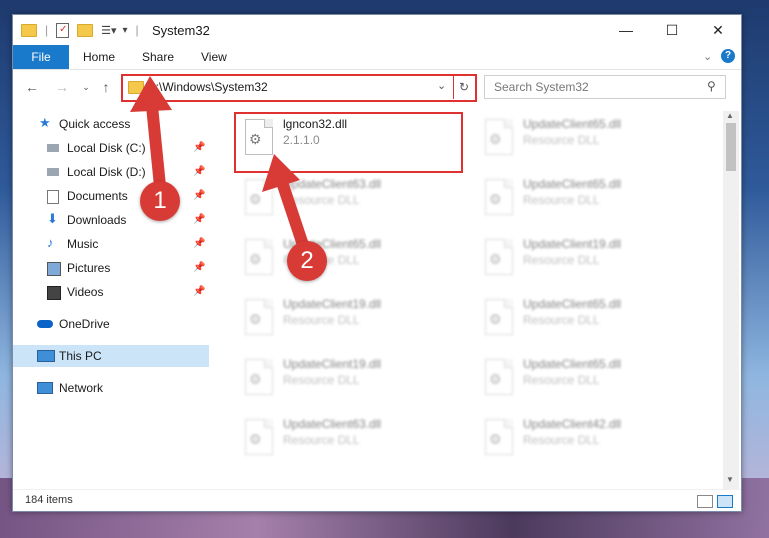  What do you see at coordinates (332, 304) in the screenshot?
I see `file-name: UpdateClient19.dll` at bounding box center [332, 304].